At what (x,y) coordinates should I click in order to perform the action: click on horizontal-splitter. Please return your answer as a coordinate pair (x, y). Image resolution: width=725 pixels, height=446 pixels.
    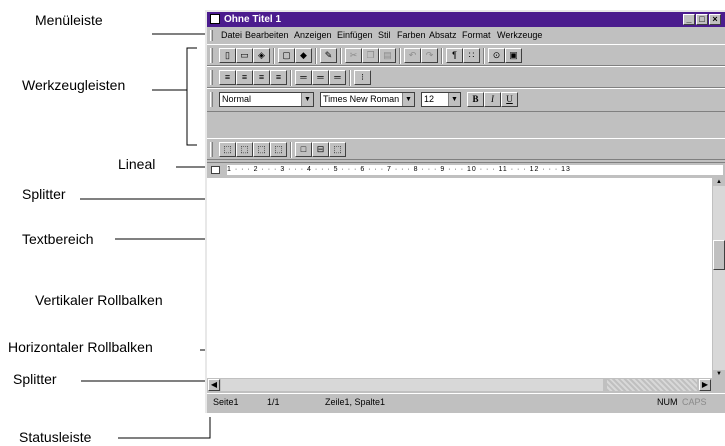
    Looking at the image, I should click on (652, 385).